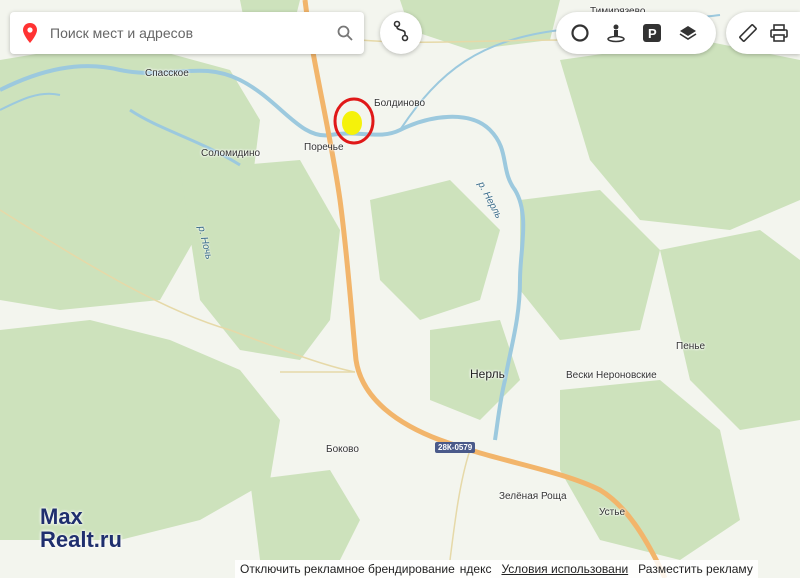 The height and width of the screenshot is (578, 800). I want to click on traffic-icon, so click(580, 33).